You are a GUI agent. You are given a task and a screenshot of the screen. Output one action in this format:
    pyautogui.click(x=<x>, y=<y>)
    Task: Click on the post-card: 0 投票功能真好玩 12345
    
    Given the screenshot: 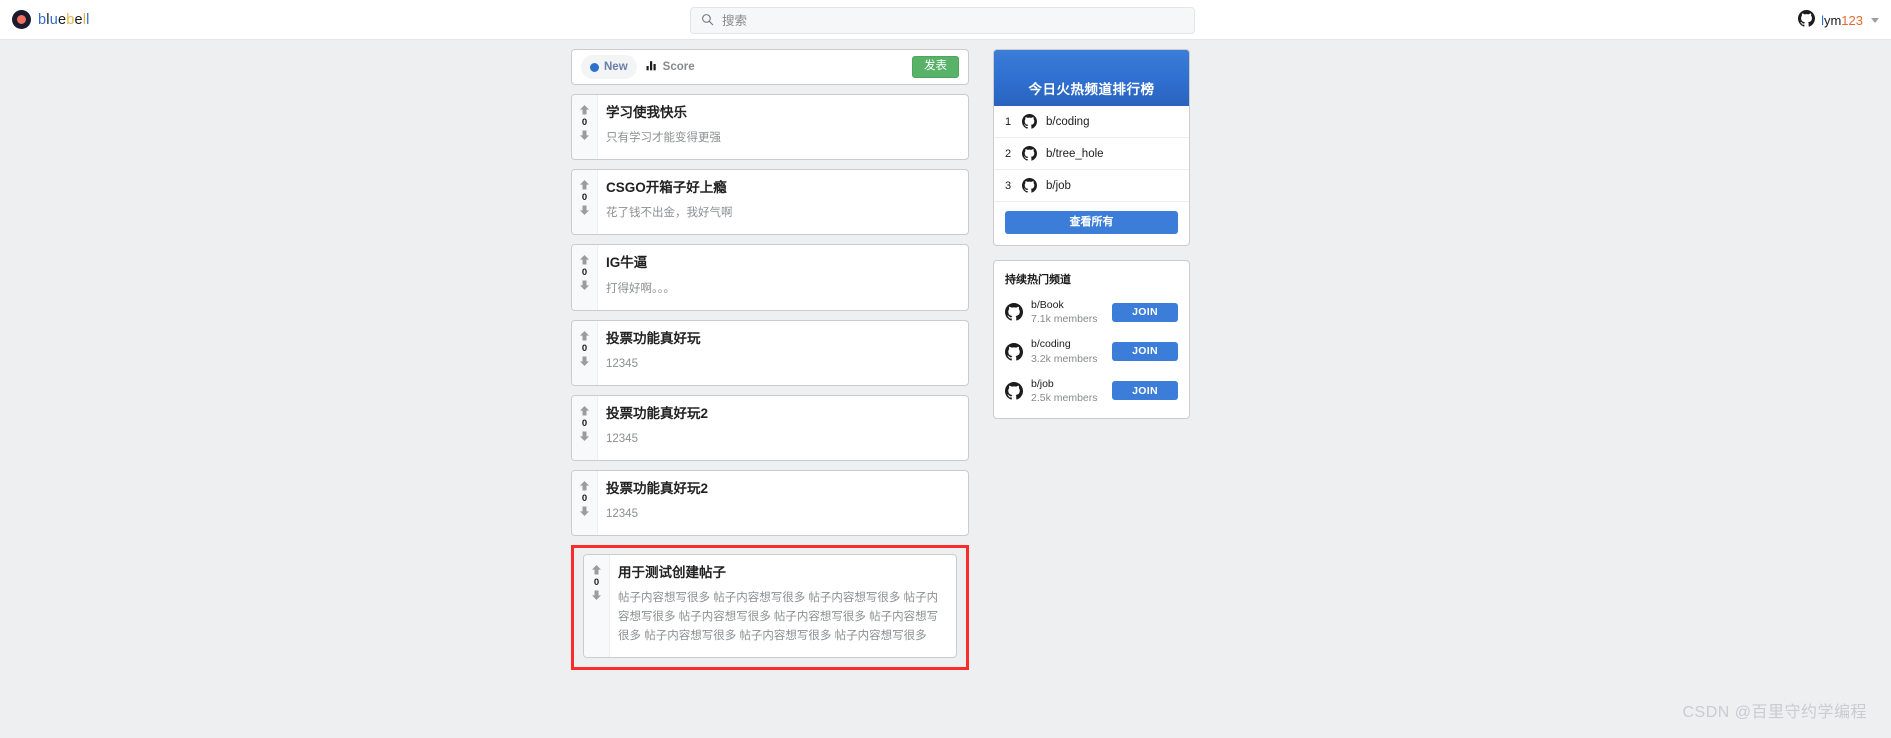 What is the action you would take?
    pyautogui.click(x=770, y=352)
    